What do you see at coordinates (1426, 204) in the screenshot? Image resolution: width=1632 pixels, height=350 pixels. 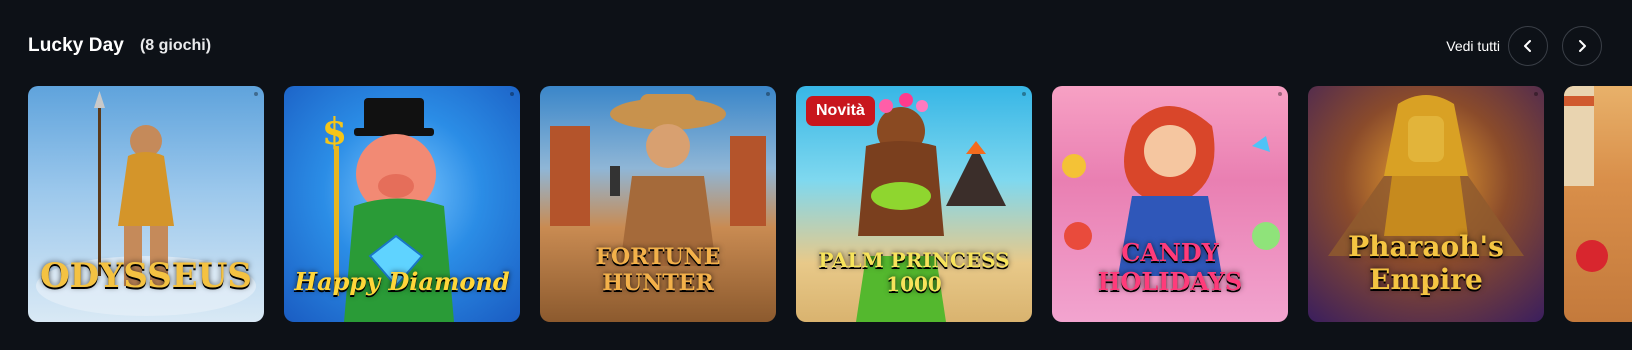 I see `game-card-pharaohs-empire: Pharaoh's Empire` at bounding box center [1426, 204].